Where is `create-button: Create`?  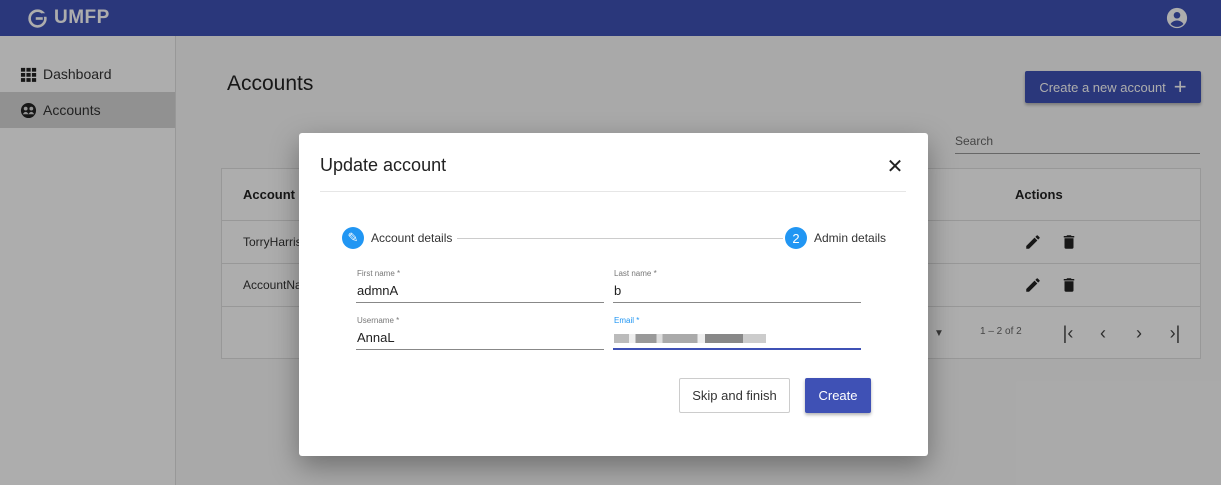 create-button: Create is located at coordinates (838, 395).